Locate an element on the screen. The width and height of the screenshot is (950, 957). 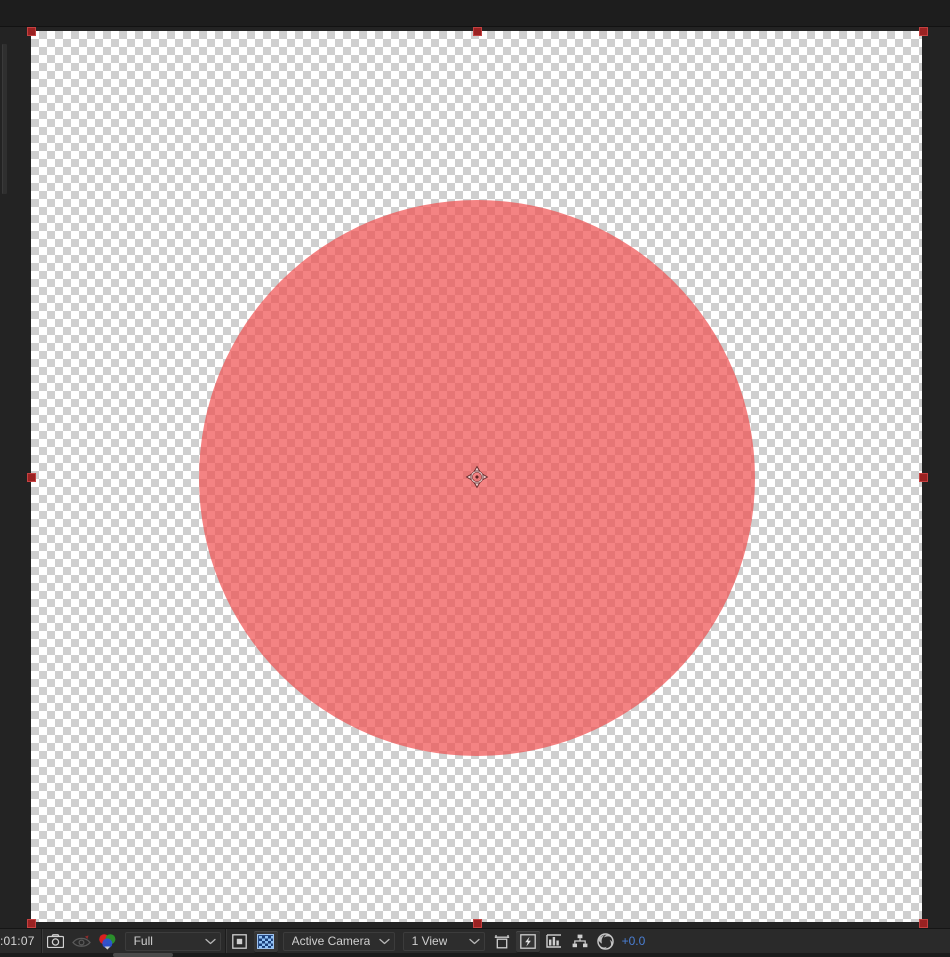
fast-previews-button is located at coordinates (527, 941).